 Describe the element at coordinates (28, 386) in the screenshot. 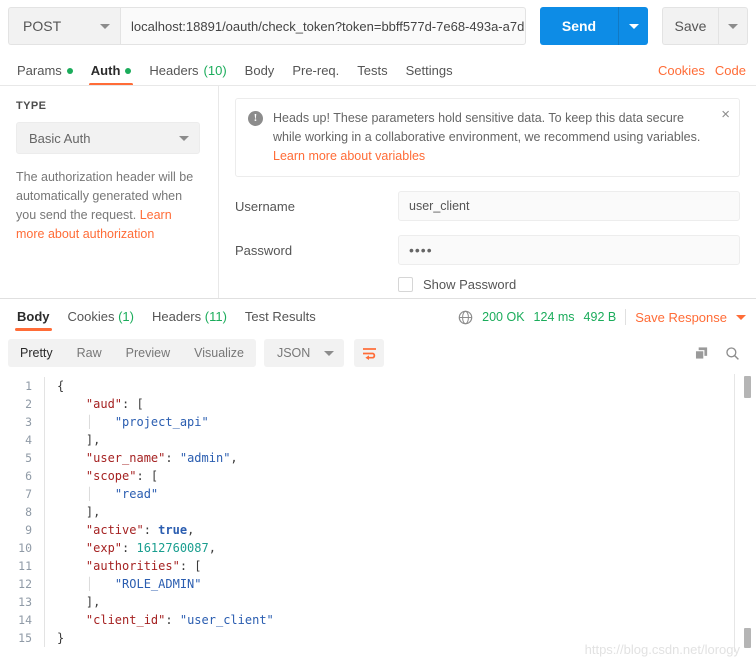

I see `line-number: 1` at that location.